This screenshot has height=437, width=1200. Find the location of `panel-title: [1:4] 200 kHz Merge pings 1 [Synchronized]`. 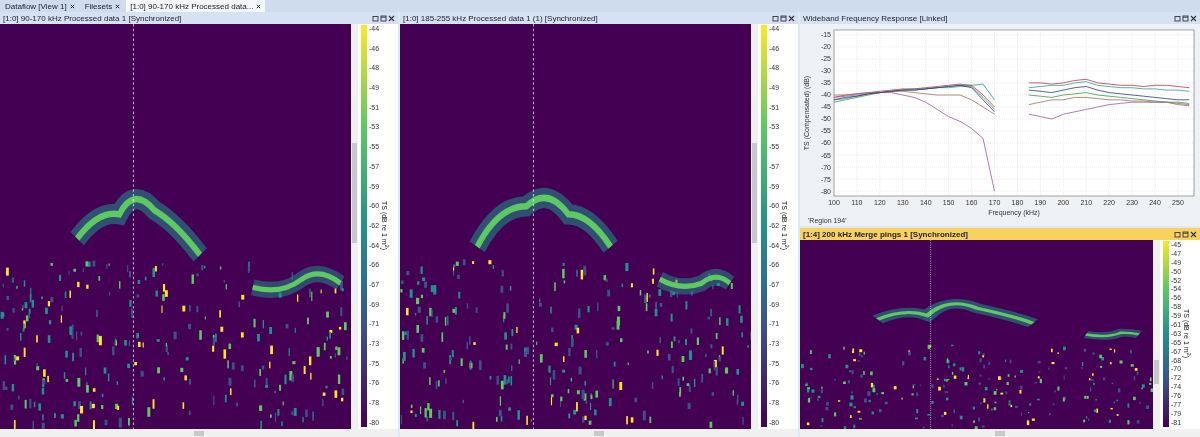

panel-title: [1:4] 200 kHz Merge pings 1 [Synchronized] is located at coordinates (885, 234).